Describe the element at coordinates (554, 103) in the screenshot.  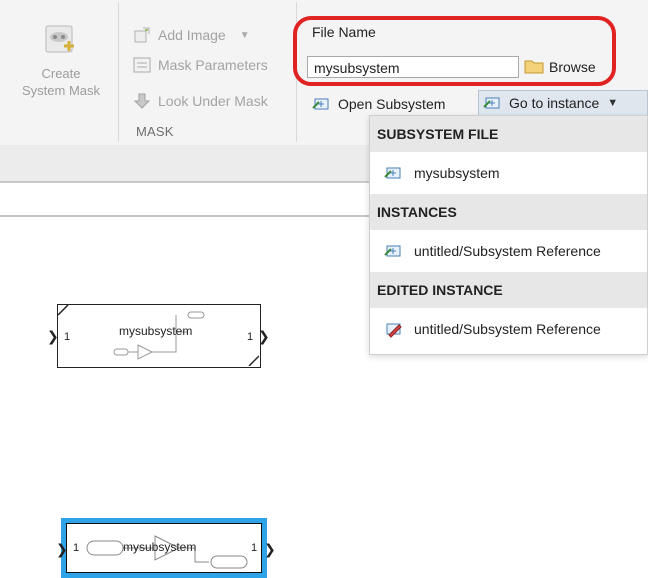
I see `go-to-instance-label: Go to instance` at that location.